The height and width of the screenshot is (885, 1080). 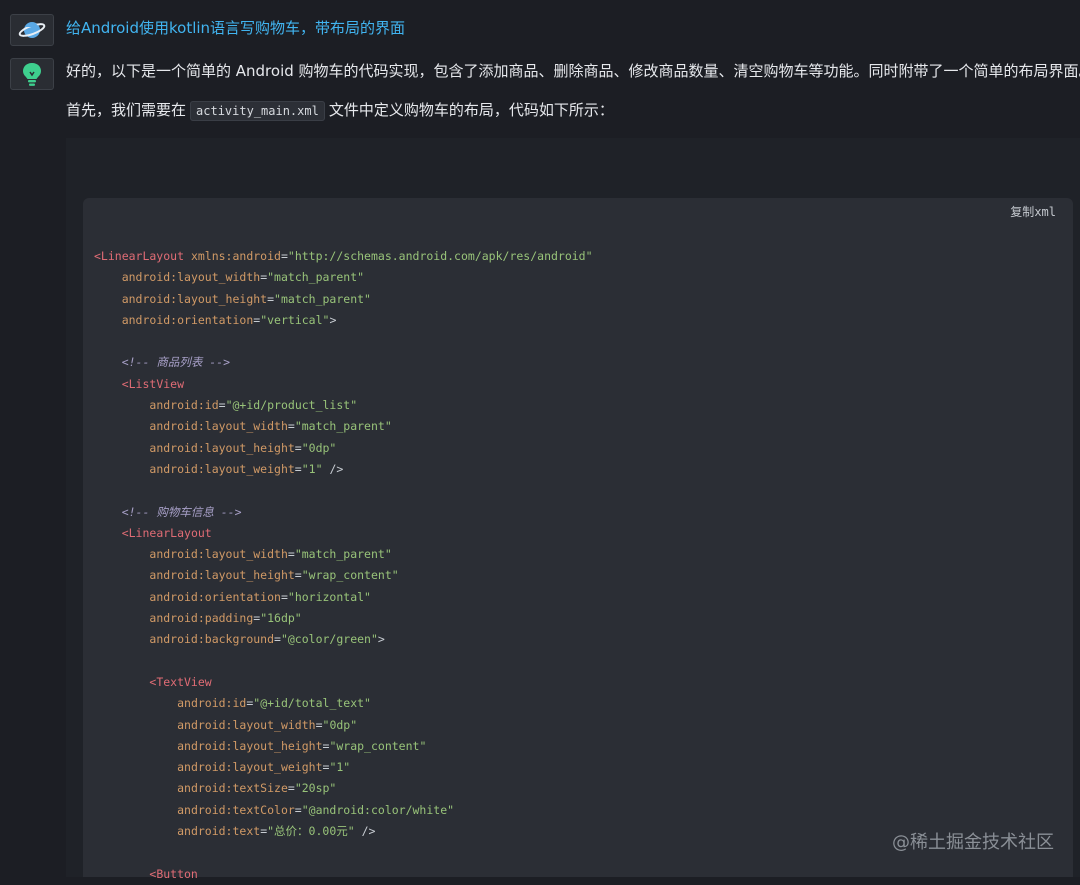 What do you see at coordinates (201, 618) in the screenshot?
I see `code-token: android:padding` at bounding box center [201, 618].